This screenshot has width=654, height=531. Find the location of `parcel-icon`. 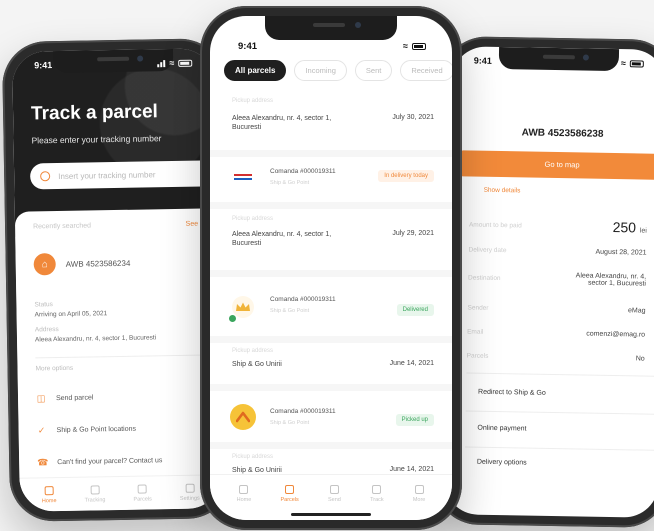

parcel-icon is located at coordinates (142, 489).